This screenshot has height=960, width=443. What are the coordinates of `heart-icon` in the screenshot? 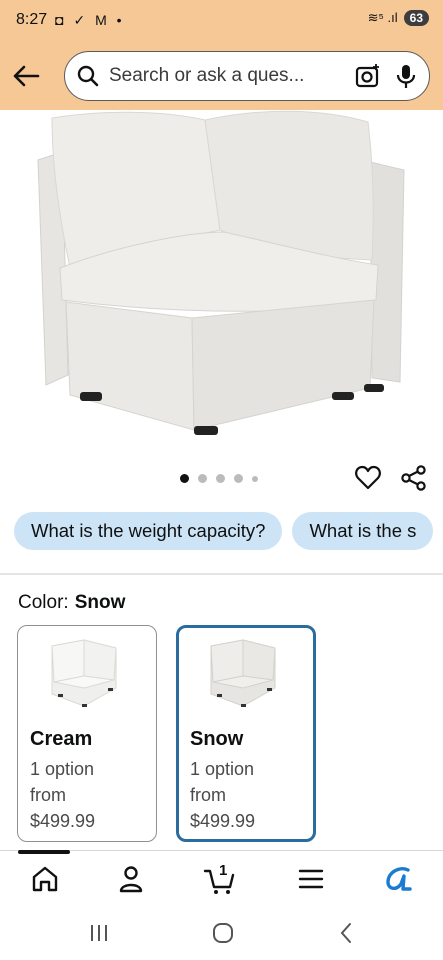 It's located at (368, 478).